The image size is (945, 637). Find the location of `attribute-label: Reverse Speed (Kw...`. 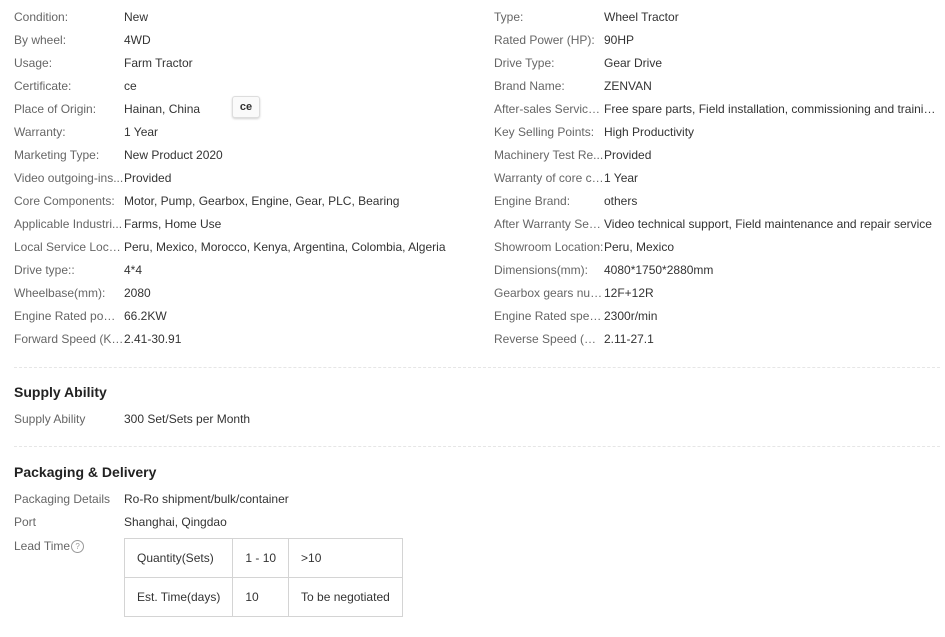

attribute-label: Reverse Speed (Kw... is located at coordinates (549, 339).